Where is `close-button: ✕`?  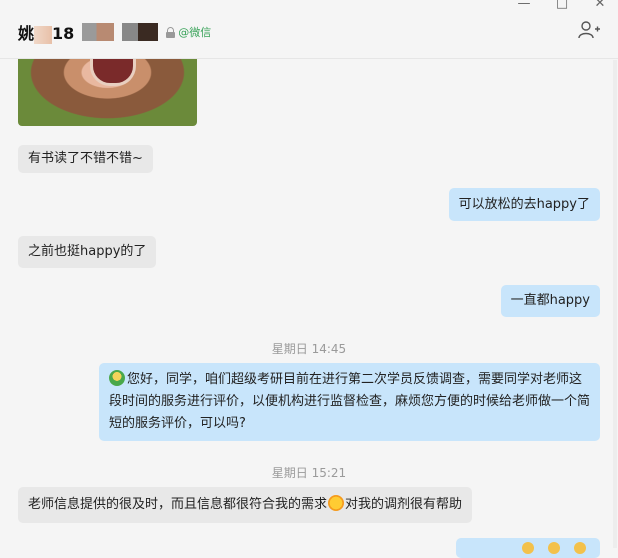
close-button: ✕ is located at coordinates (600, 6).